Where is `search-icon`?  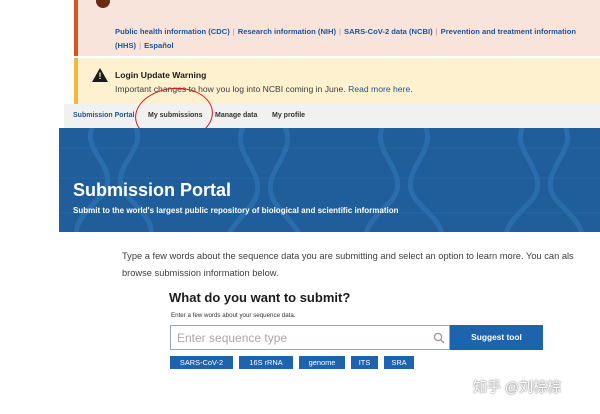
search-icon is located at coordinates (439, 338).